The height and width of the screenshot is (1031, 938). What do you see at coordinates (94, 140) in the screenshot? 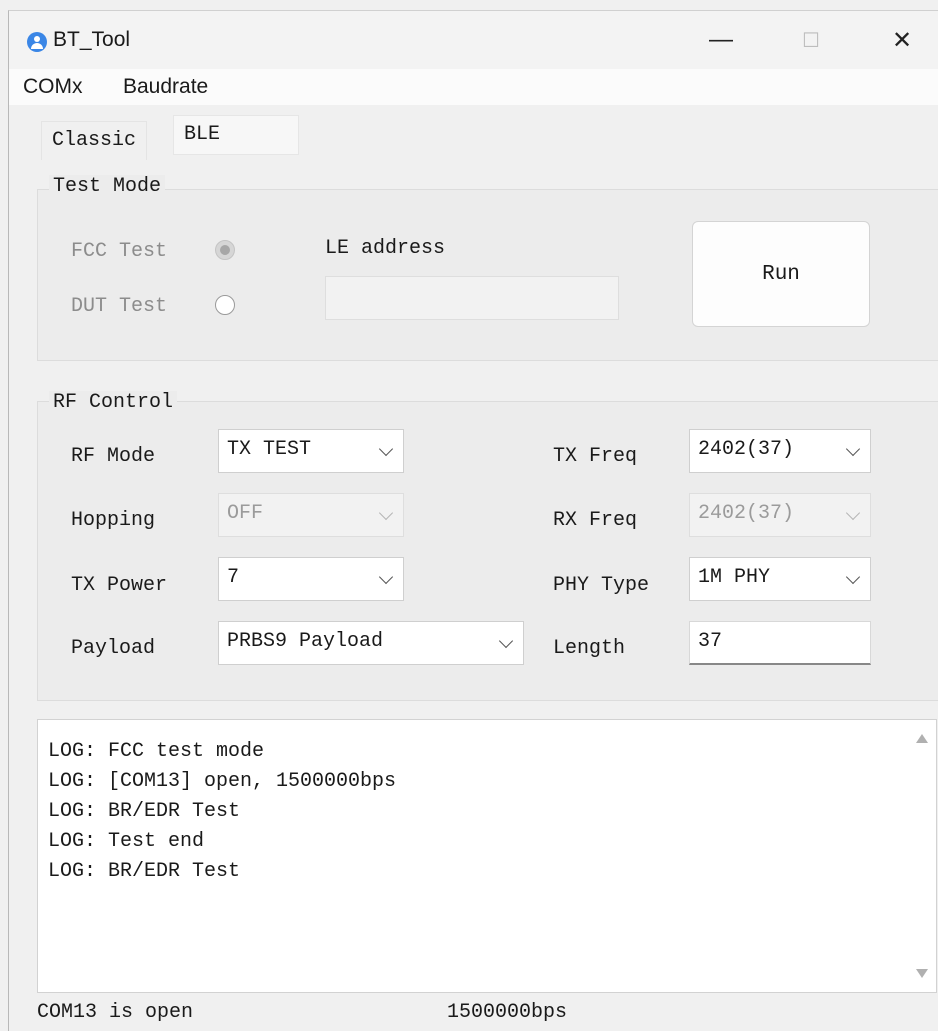
I see `tab-classic: Classic` at bounding box center [94, 140].